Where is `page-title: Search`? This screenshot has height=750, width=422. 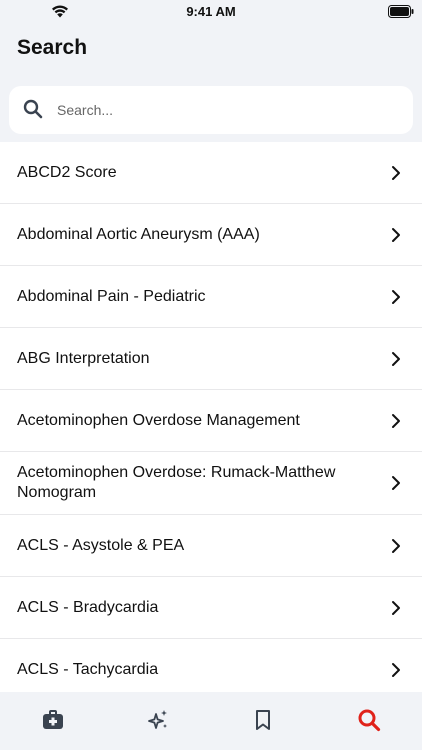 page-title: Search is located at coordinates (52, 47).